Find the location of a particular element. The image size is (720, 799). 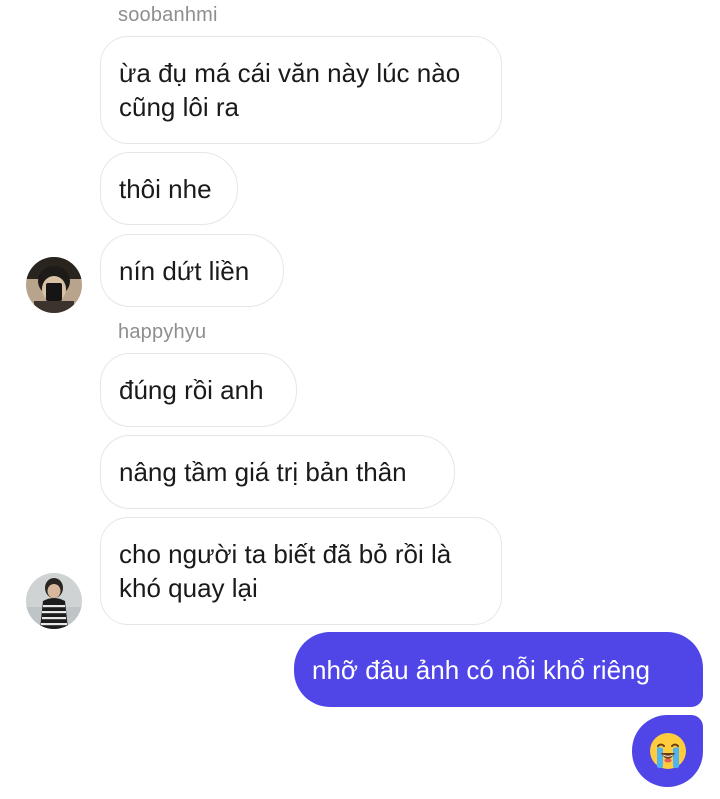

message-text: nín dứt liền is located at coordinates (184, 270).